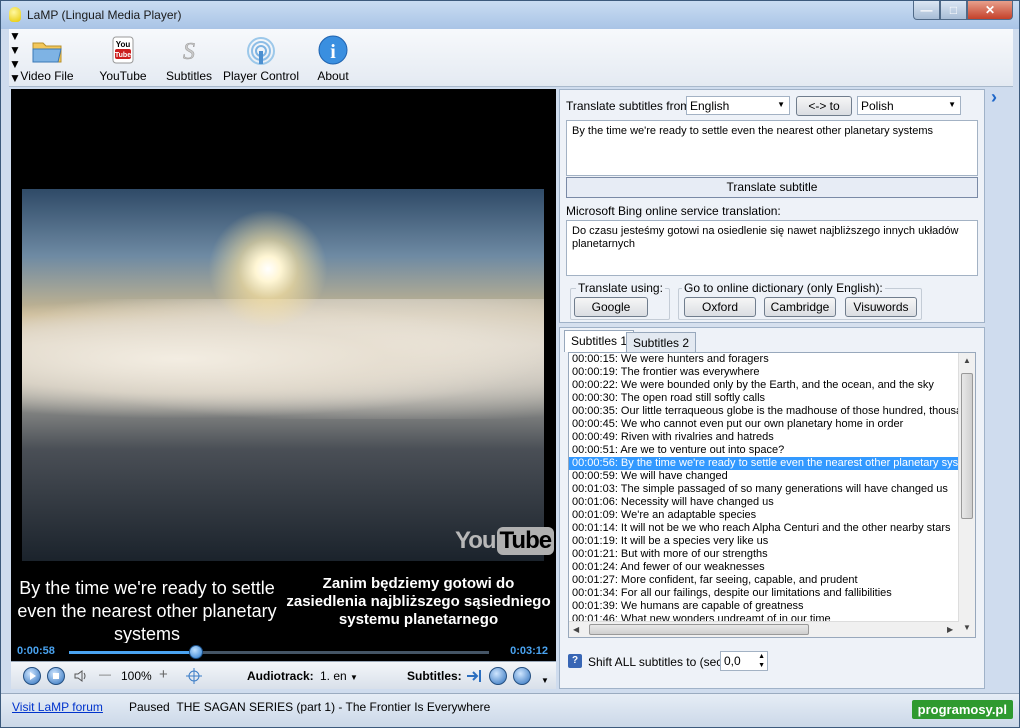  I want to click on cambridge-button: Cambridge, so click(800, 307).